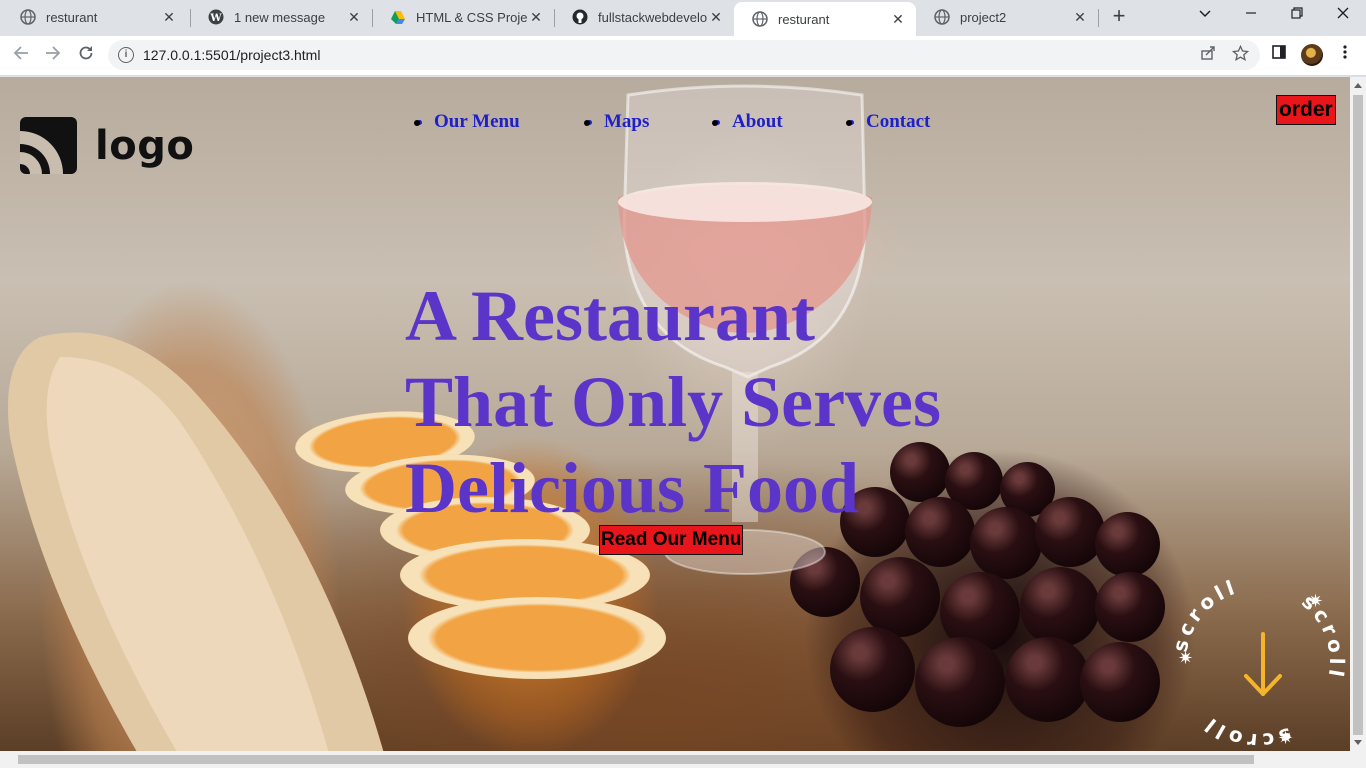 This screenshot has width=1366, height=768. I want to click on svg-text: W, so click(215, 18).